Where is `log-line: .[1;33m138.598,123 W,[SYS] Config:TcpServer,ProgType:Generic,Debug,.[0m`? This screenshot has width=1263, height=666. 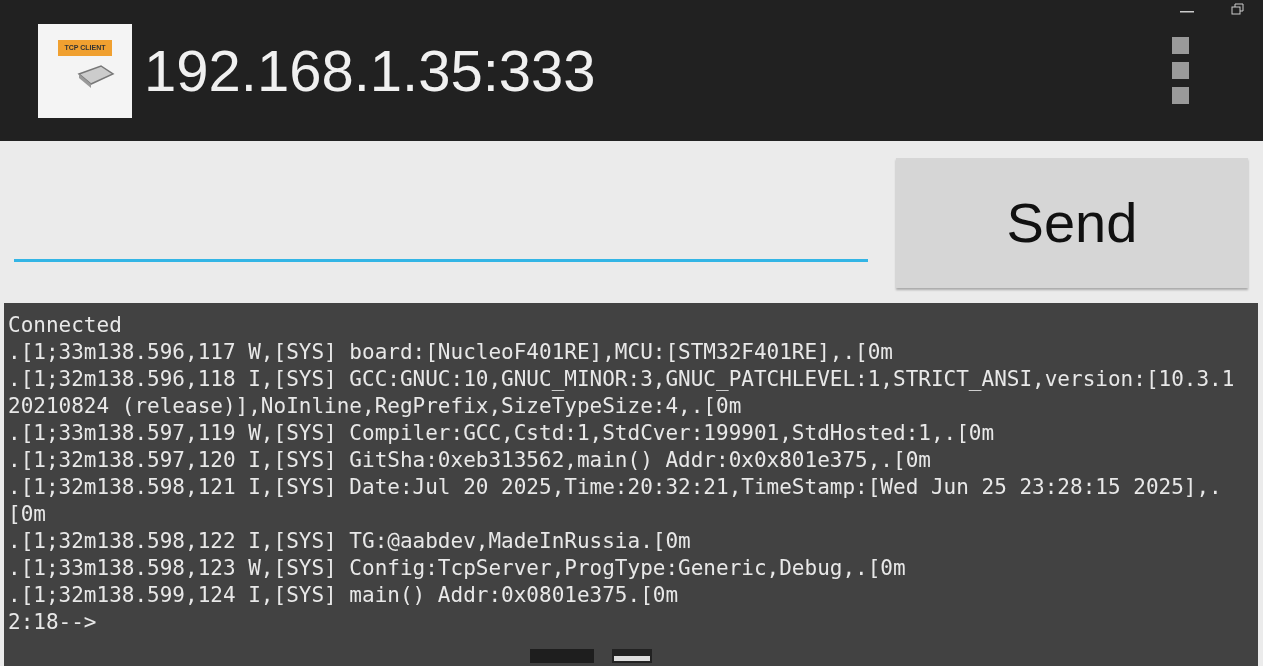 log-line: .[1;33m138.598,123 W,[SYS] Config:TcpServer,ProgType:Generic,Debug,.[0m is located at coordinates (457, 568).